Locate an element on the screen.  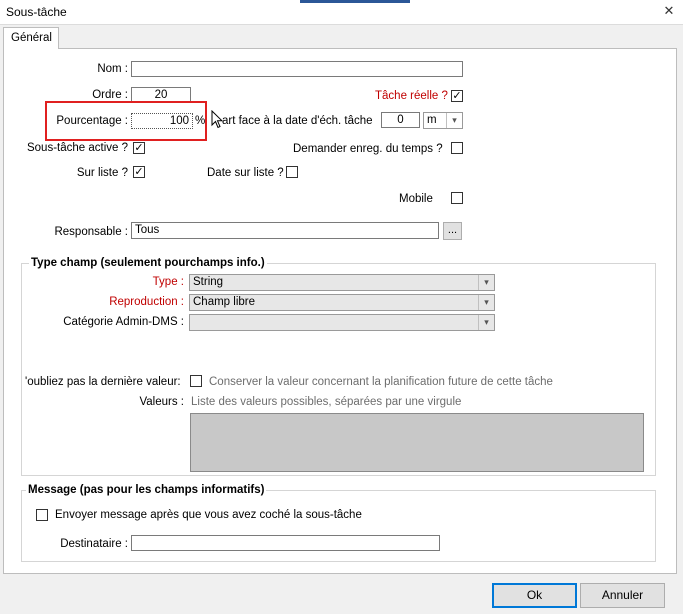
ordre-label: Ordre : is located at coordinates (110, 95).